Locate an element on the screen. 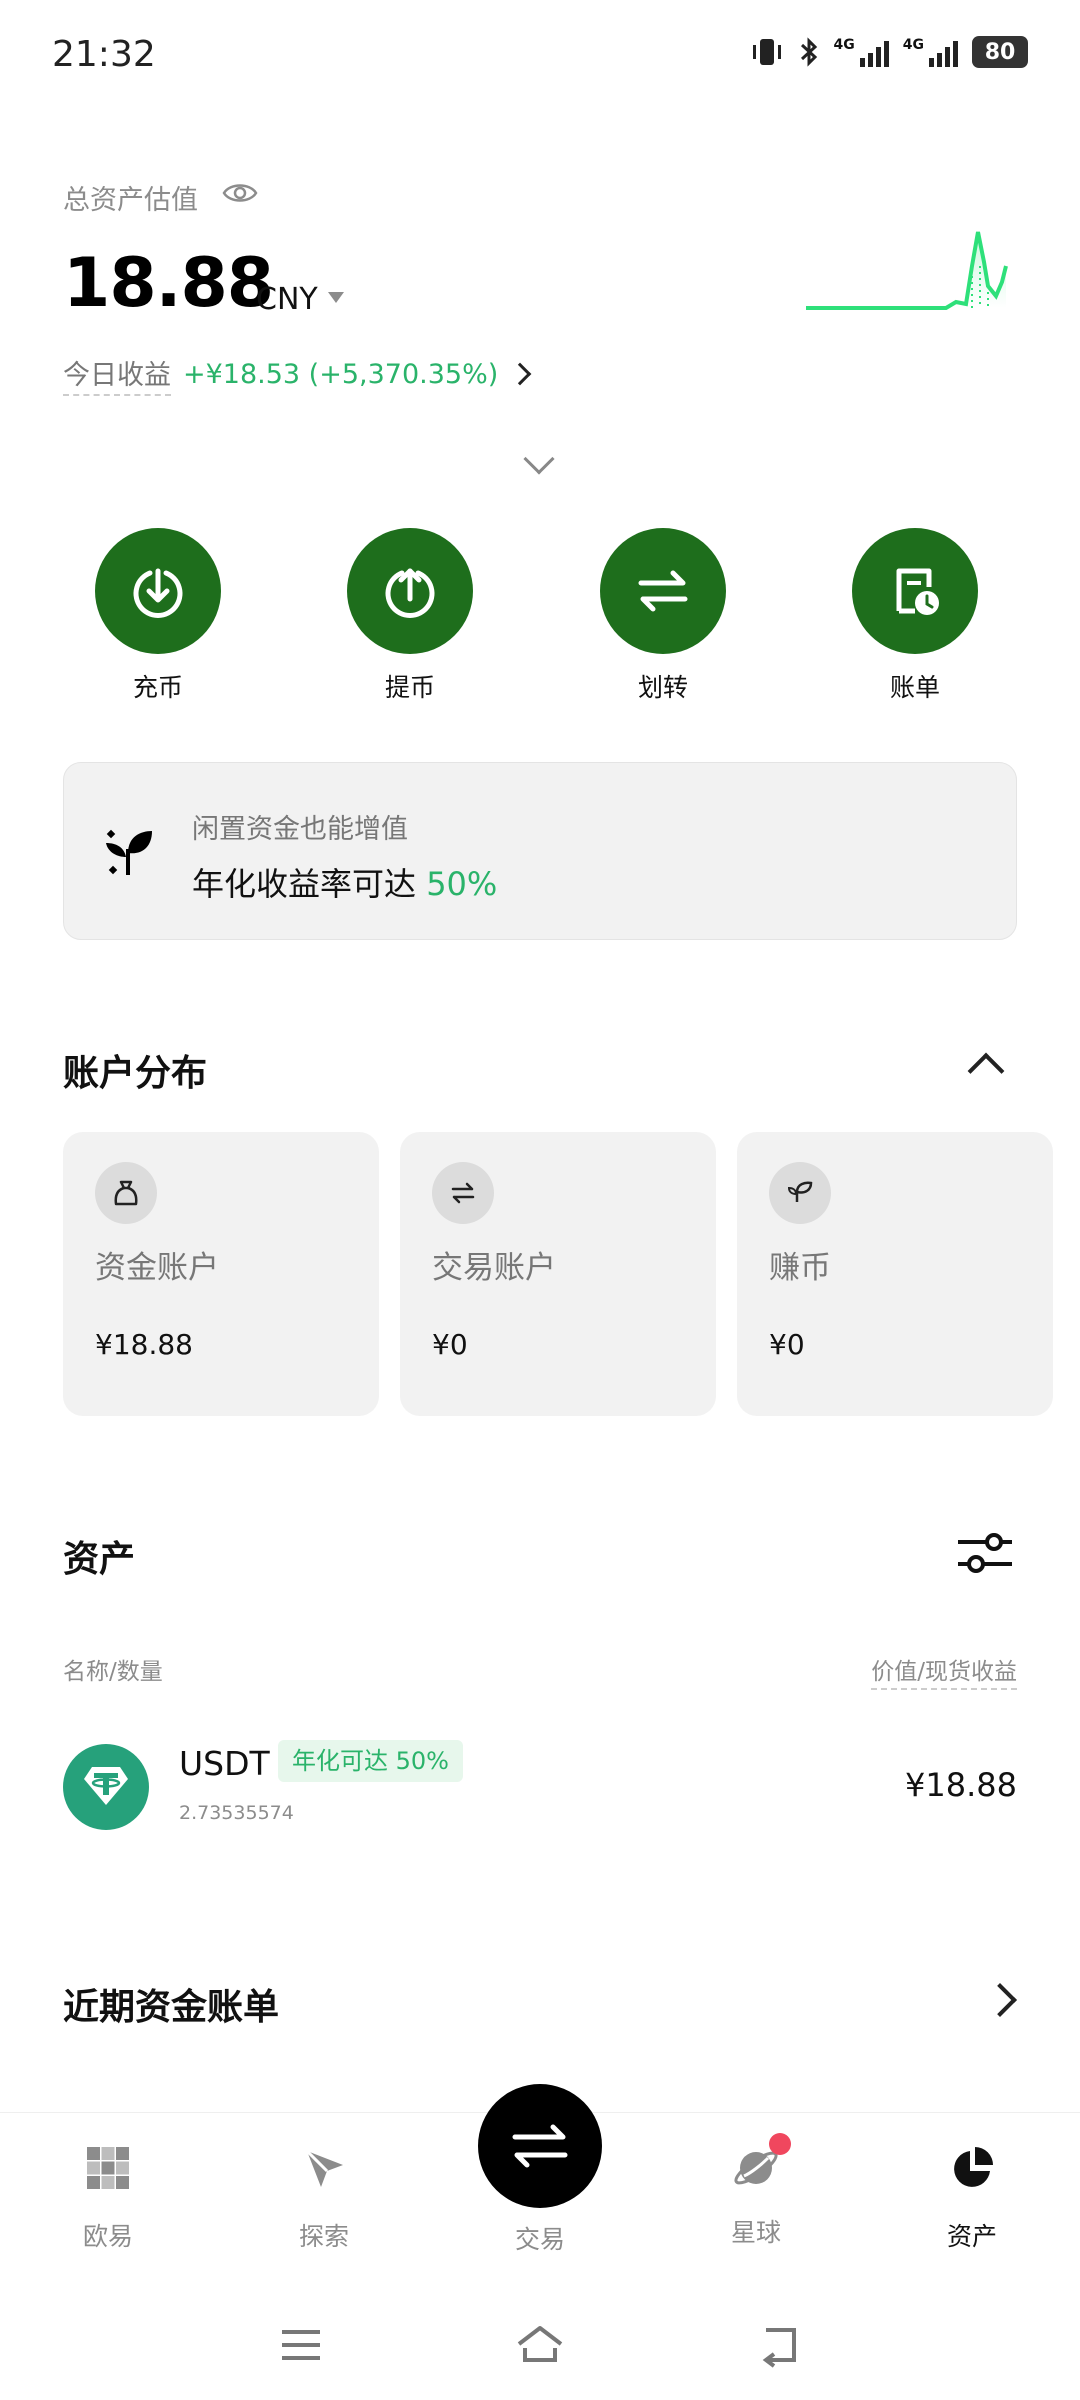  asset-row-usdt: USDT 年化可达 50% 2.73535574 ¥18.88 is located at coordinates (540, 1788).